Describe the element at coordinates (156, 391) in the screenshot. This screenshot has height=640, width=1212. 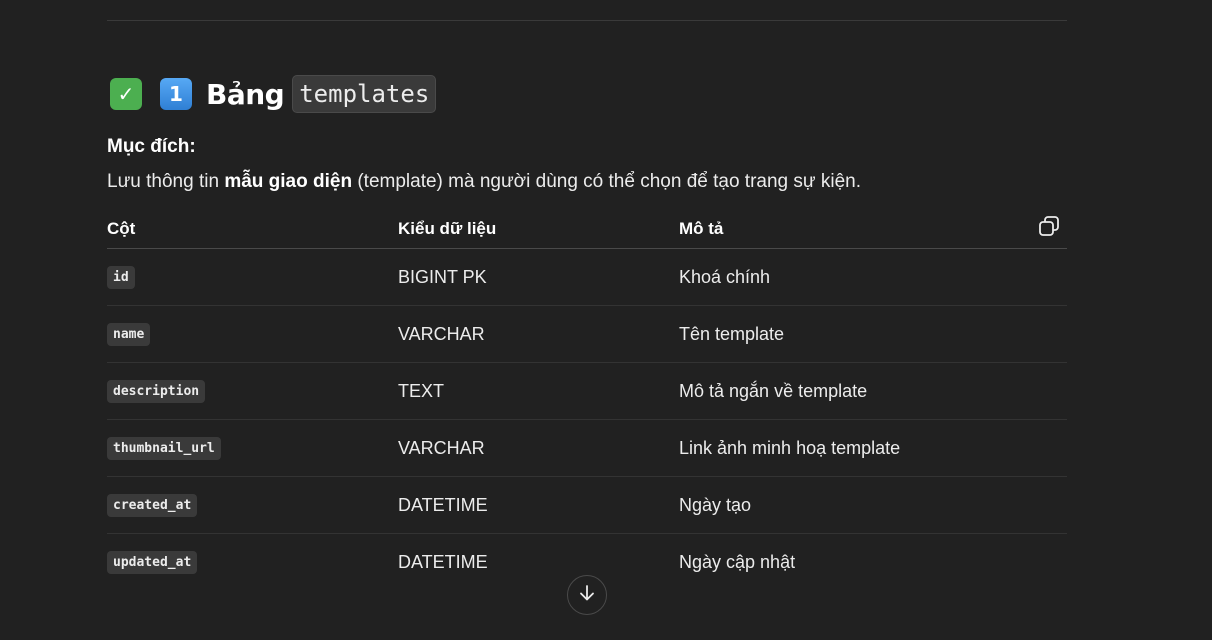
I see `column-name: description` at that location.